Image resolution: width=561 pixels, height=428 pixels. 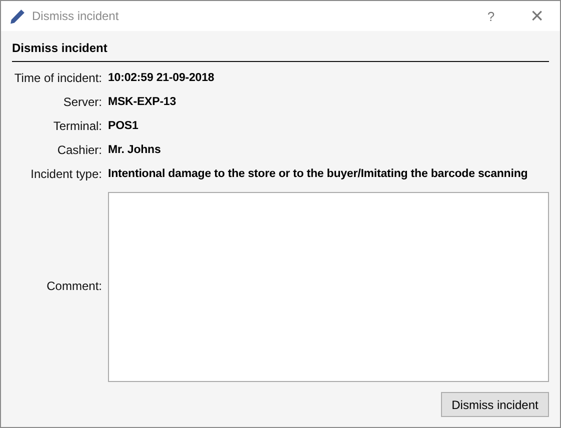 What do you see at coordinates (82, 102) in the screenshot?
I see `field-label: Server:` at bounding box center [82, 102].